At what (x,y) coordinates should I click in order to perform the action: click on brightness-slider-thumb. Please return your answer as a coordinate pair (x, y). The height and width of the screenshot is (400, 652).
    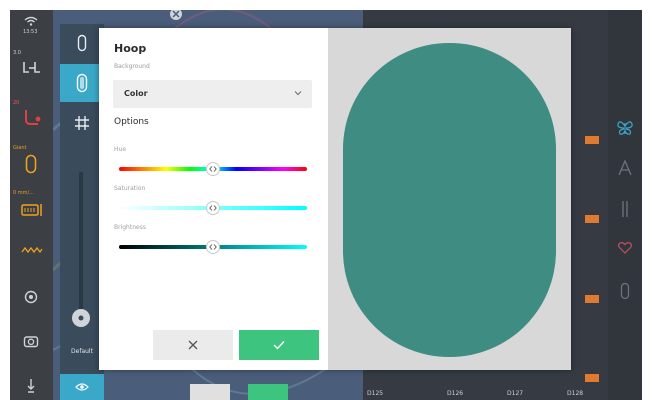
    Looking at the image, I should click on (213, 247).